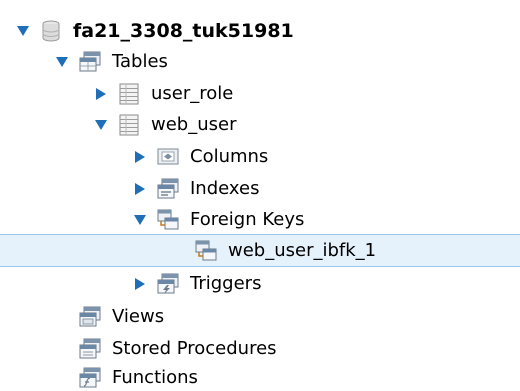  What do you see at coordinates (206, 251) in the screenshot?
I see `foreign-key-icon` at bounding box center [206, 251].